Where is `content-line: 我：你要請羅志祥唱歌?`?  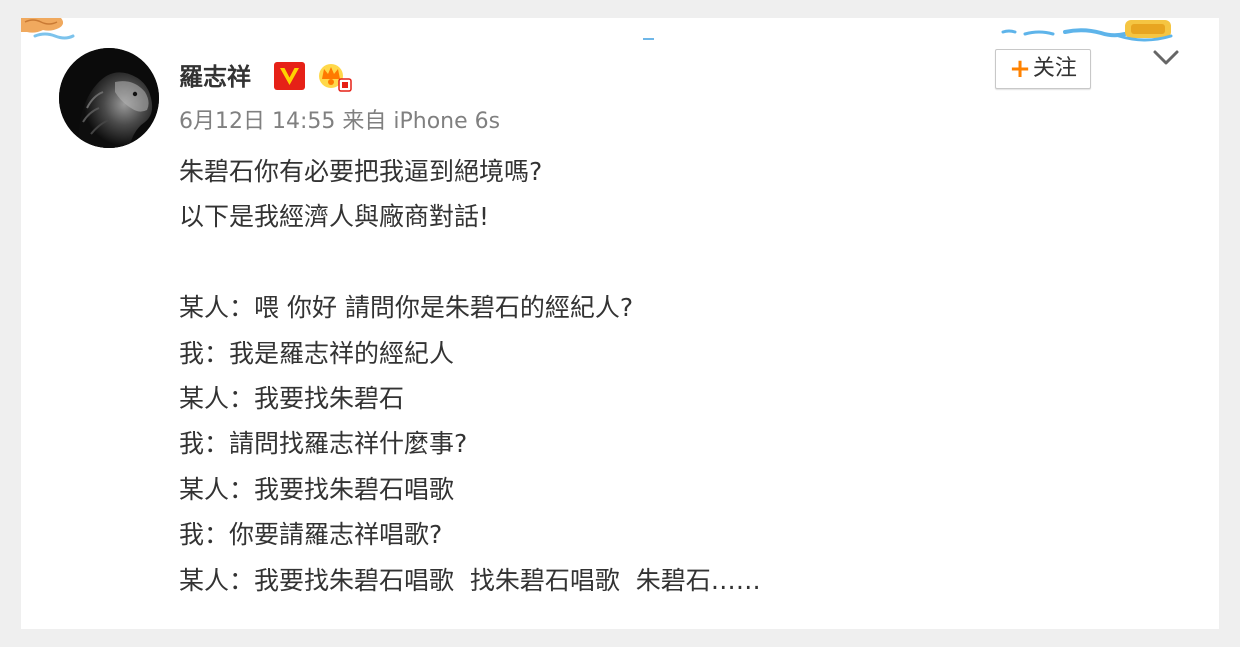
content-line: 我：你要請羅志祥唱歌? is located at coordinates (311, 535).